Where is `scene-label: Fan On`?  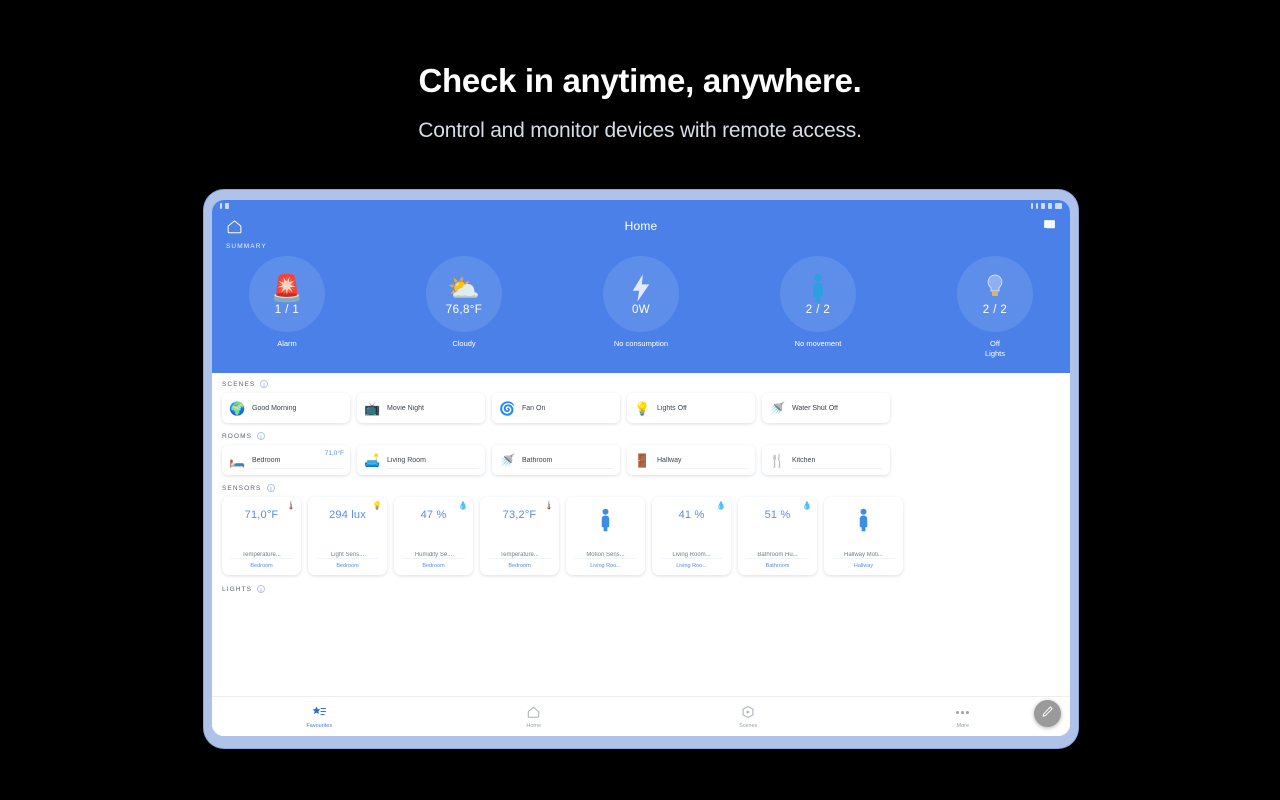 scene-label: Fan On is located at coordinates (534, 408).